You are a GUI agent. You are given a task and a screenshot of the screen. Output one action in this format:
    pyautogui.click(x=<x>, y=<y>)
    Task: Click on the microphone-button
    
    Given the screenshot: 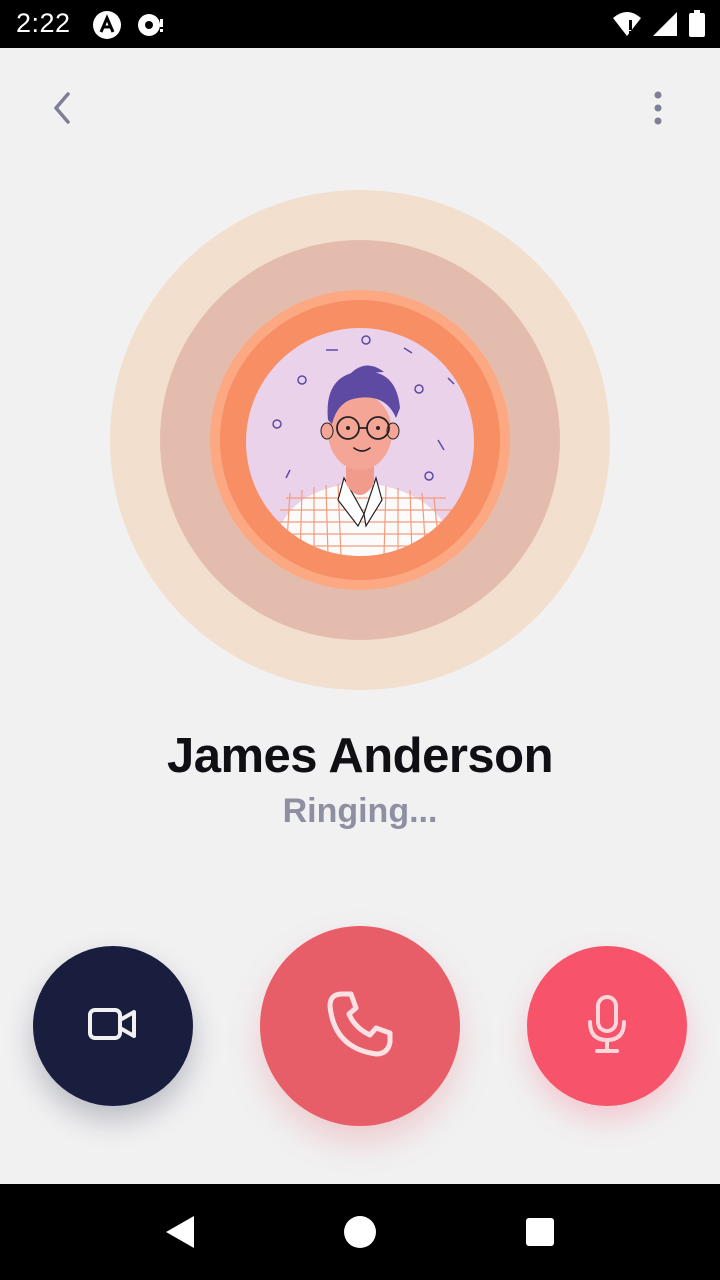 What is the action you would take?
    pyautogui.click(x=607, y=1026)
    